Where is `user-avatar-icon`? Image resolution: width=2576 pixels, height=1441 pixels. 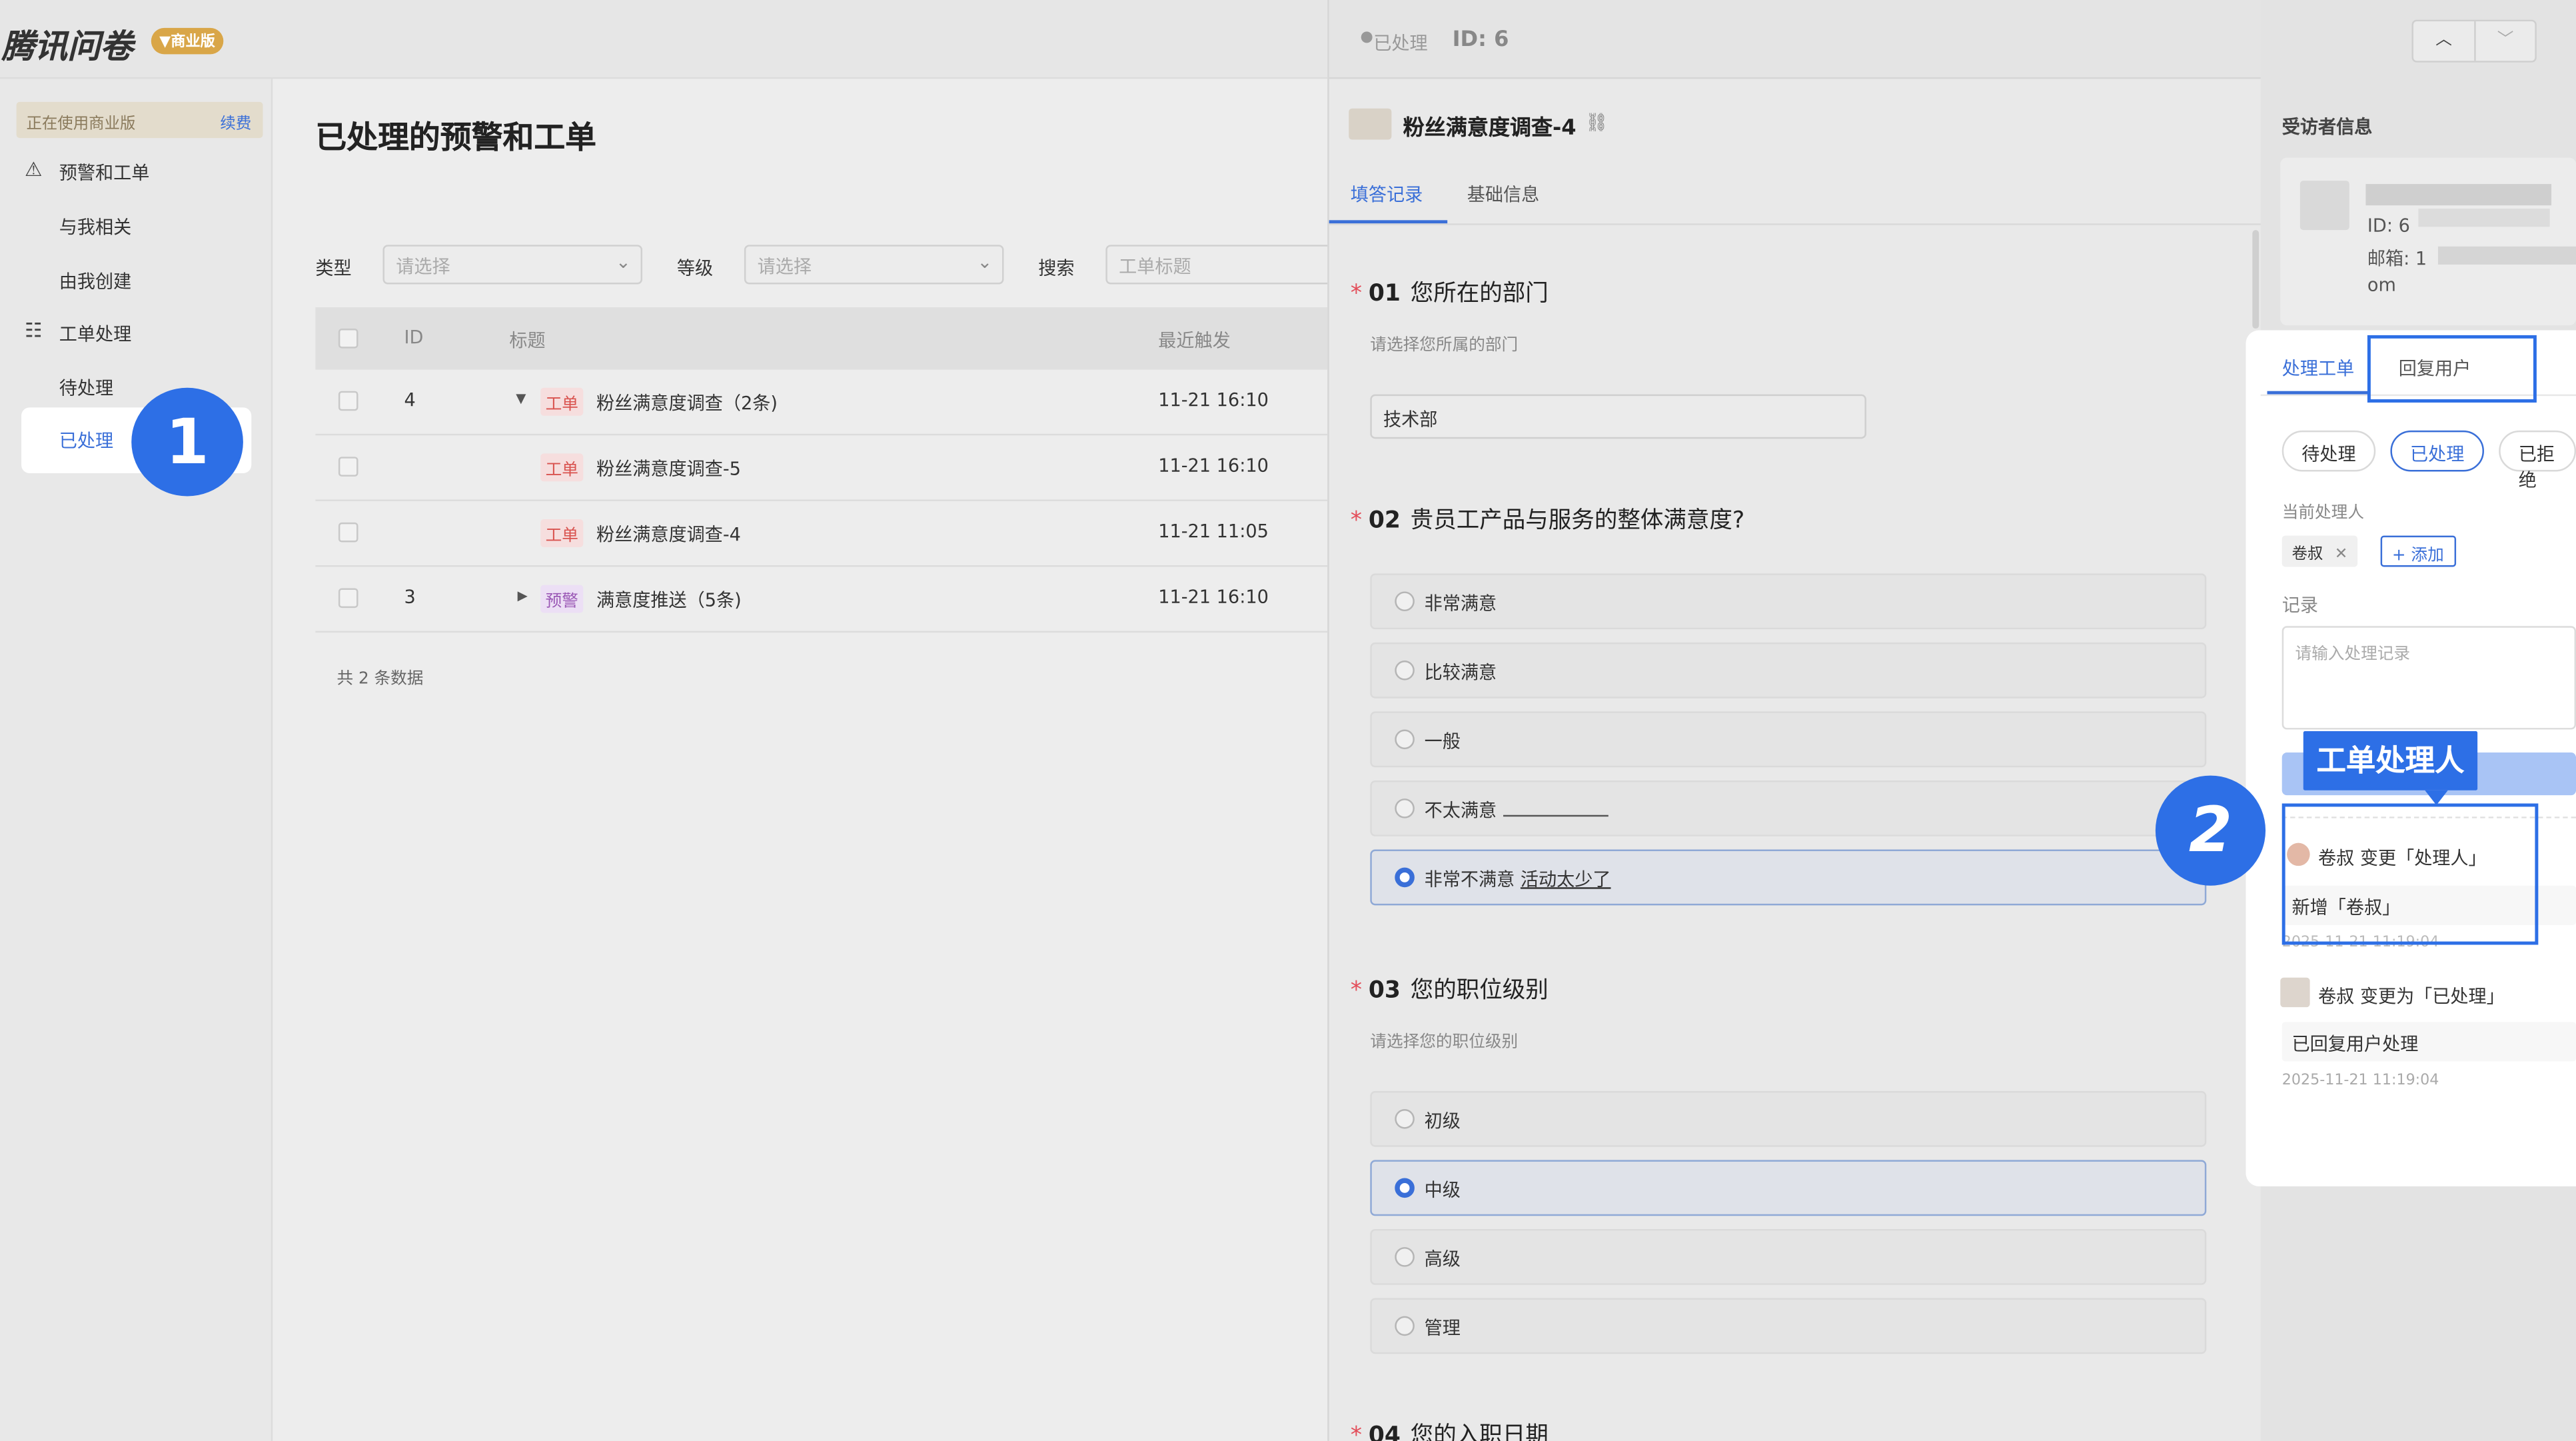 user-avatar-icon is located at coordinates (2295, 992).